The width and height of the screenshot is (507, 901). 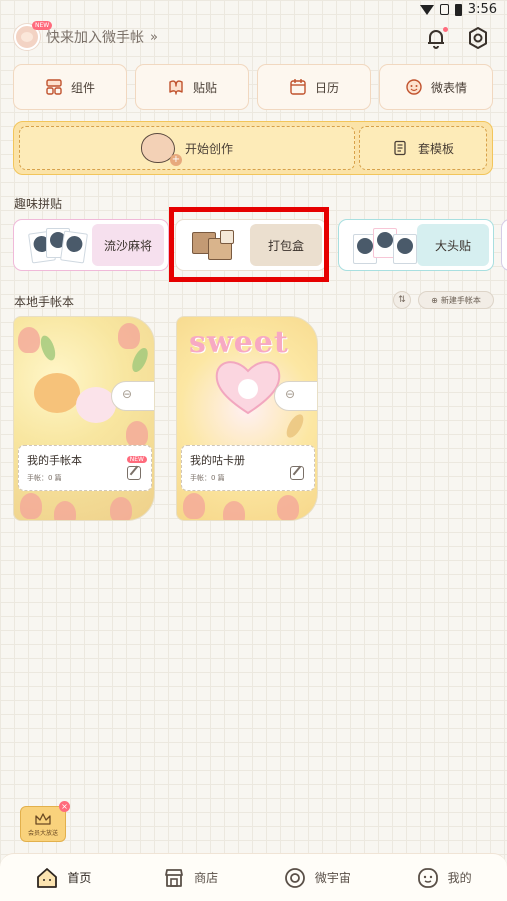 I want to click on tool-emoji: 微表情, so click(x=436, y=87).